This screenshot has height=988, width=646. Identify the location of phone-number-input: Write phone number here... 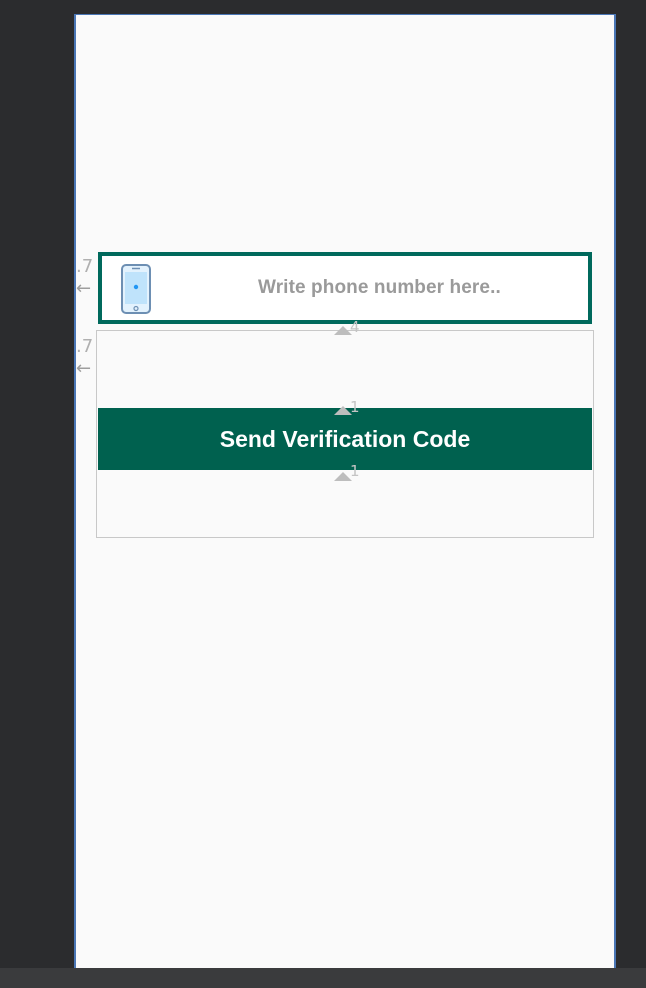
(345, 288).